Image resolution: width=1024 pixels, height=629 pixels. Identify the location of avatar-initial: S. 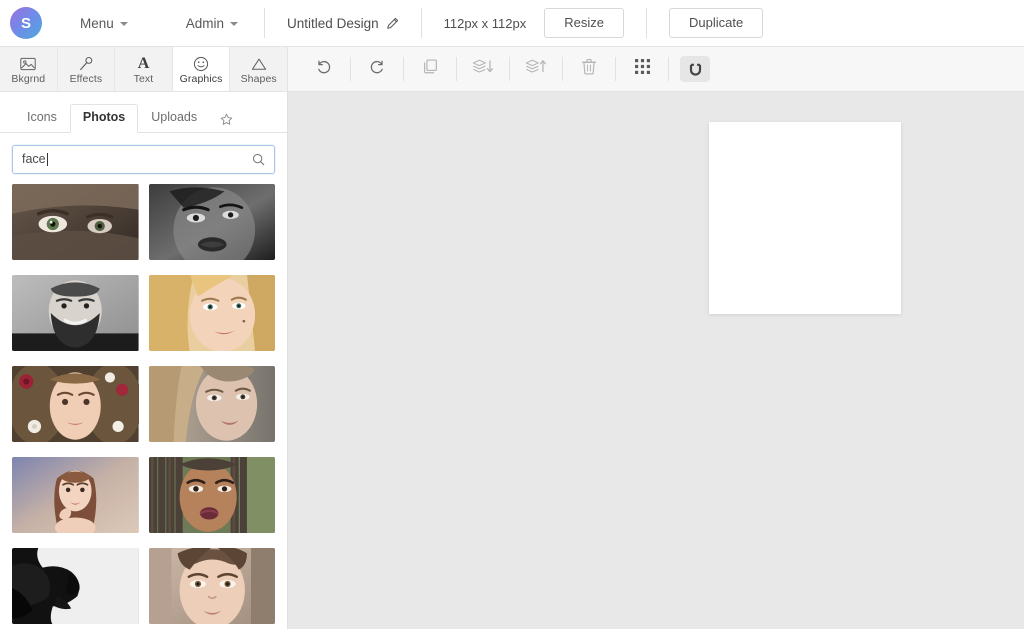
(25, 23).